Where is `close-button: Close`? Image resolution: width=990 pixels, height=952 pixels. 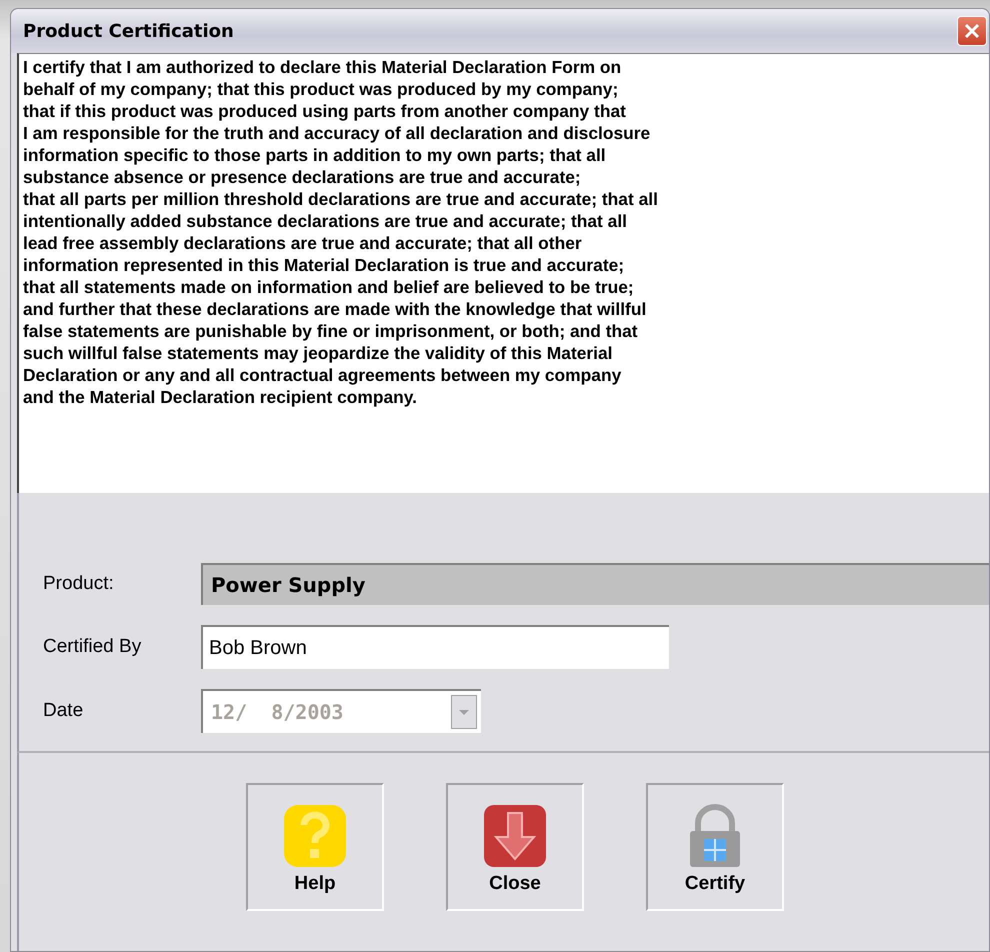
close-button: Close is located at coordinates (515, 847).